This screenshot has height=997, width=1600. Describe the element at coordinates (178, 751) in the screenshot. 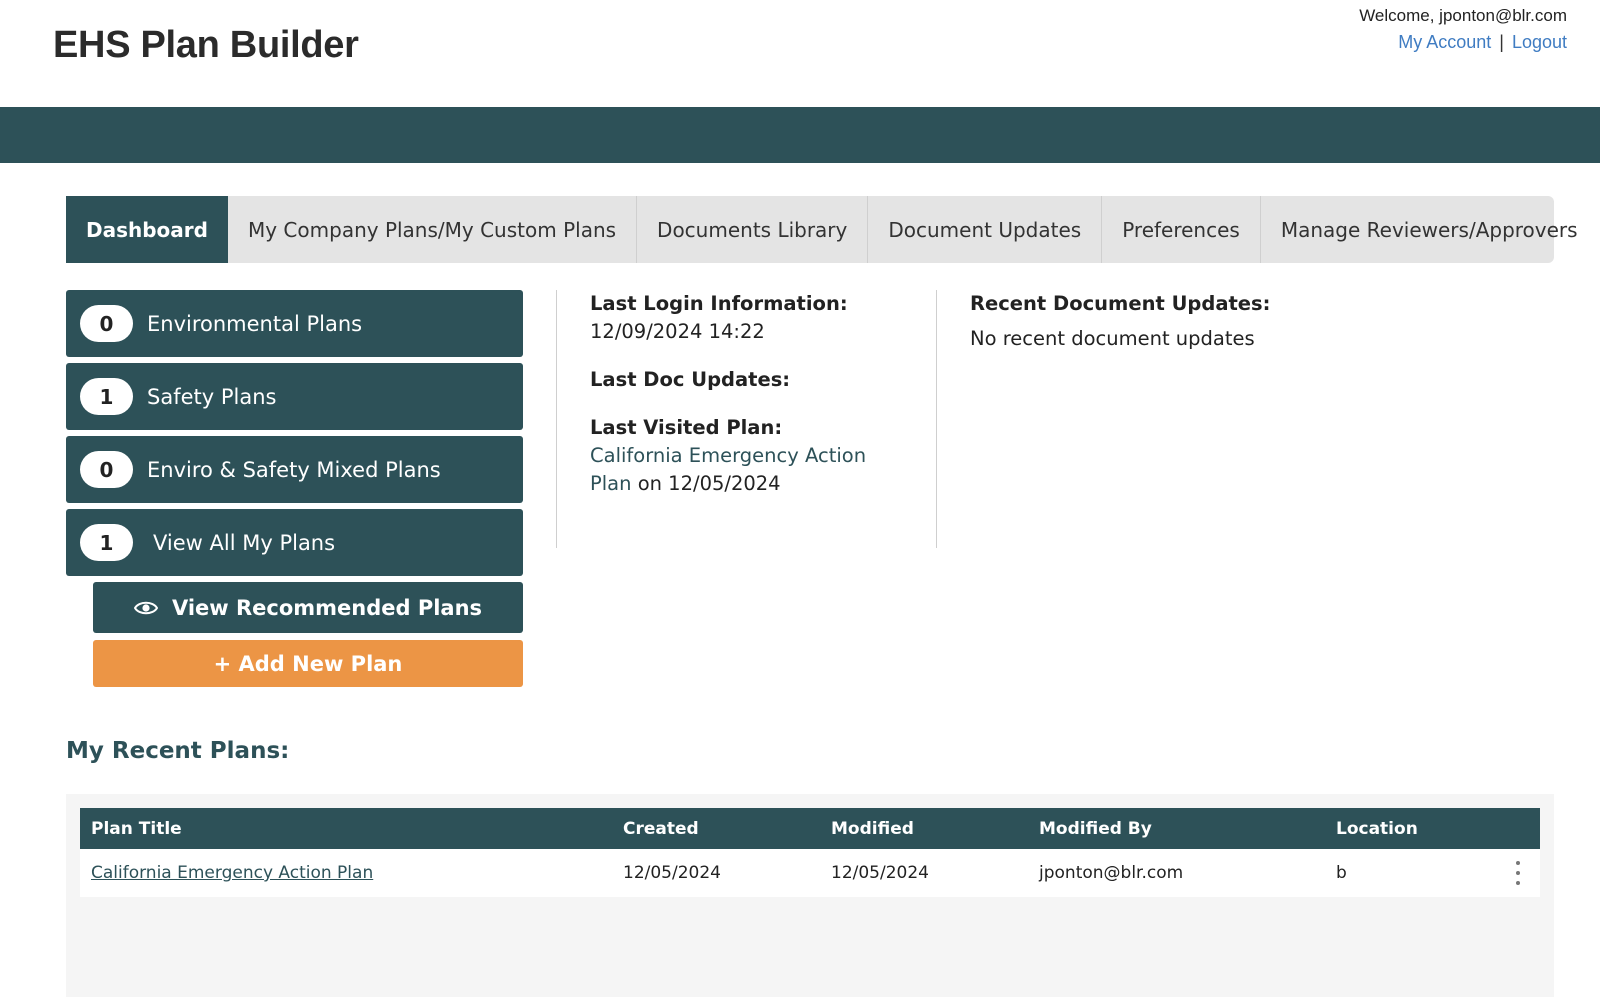

I see `recent-plans-title: My Recent Plans:` at that location.